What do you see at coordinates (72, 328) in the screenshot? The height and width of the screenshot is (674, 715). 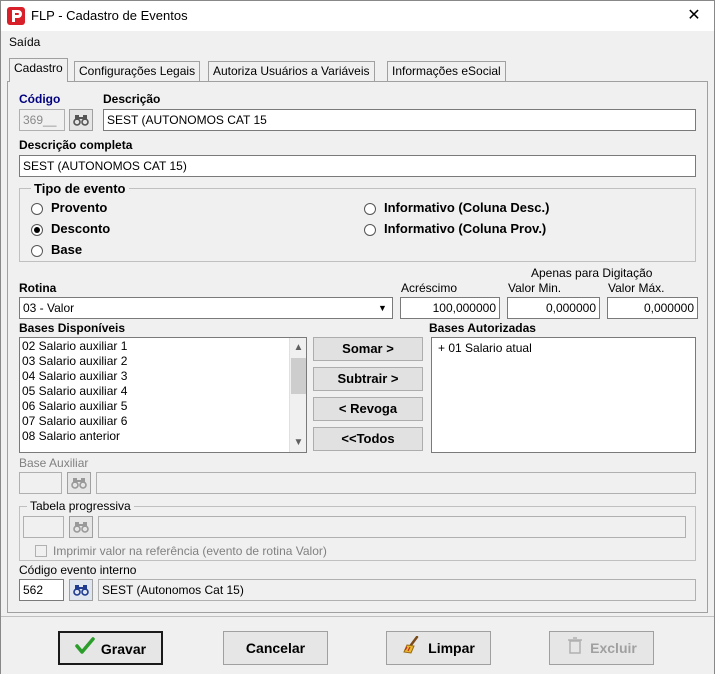 I see `bases-disponiveis-label: Bases Disponíveis` at bounding box center [72, 328].